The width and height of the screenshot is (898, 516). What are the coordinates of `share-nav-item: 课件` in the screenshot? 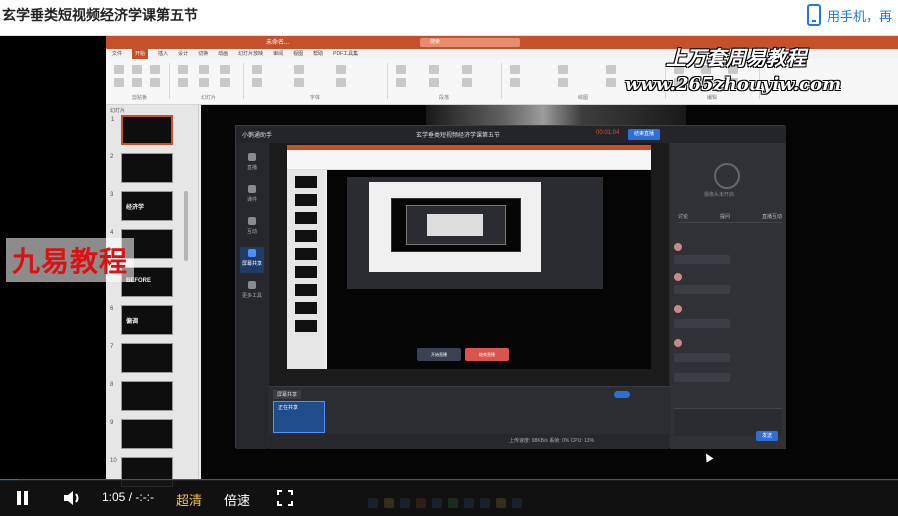 It's located at (252, 196).